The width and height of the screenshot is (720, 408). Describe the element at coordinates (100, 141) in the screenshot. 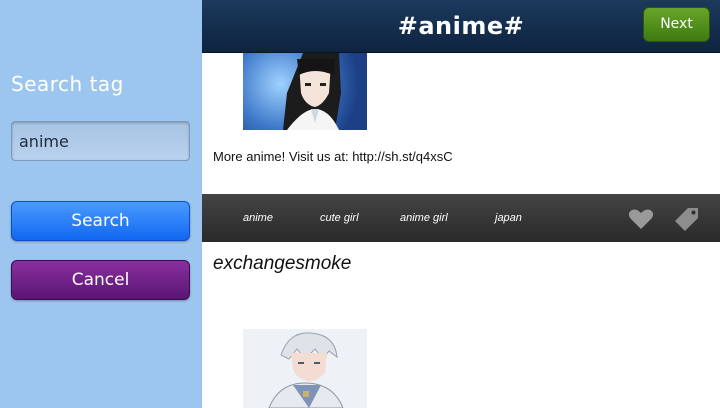

I see `search-tag-input` at that location.